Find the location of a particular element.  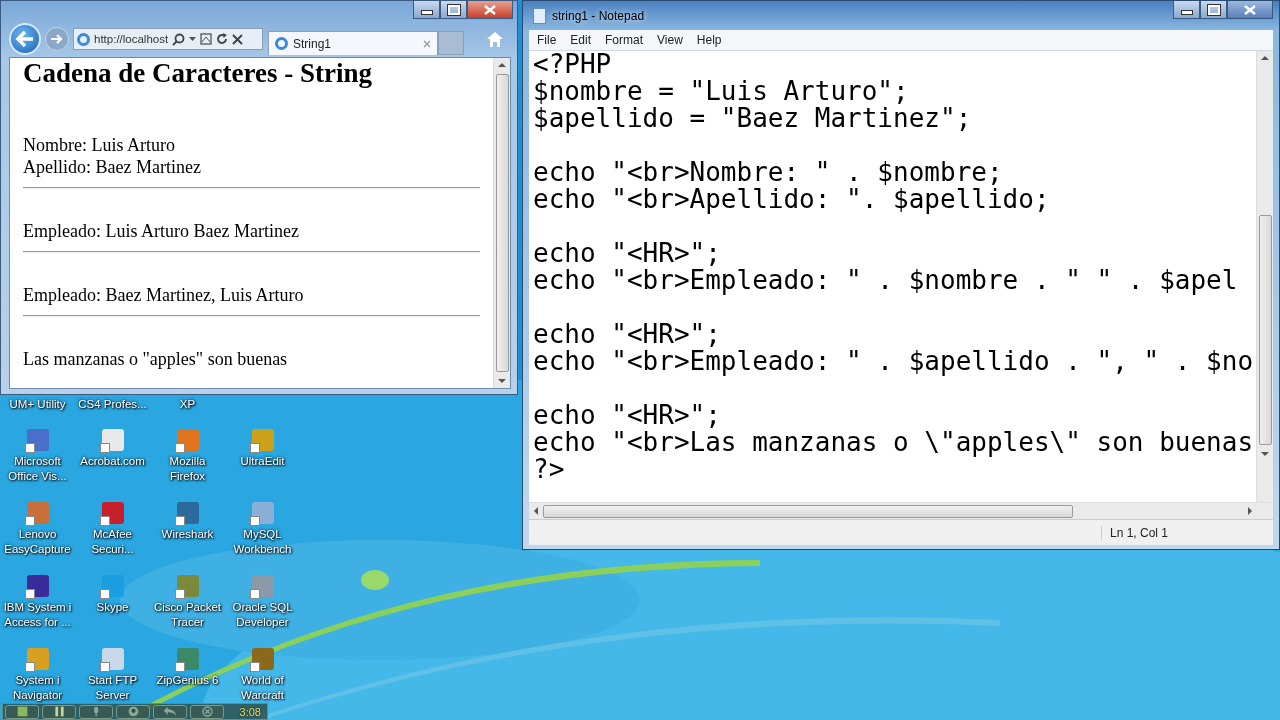

window-title: string1 - Notepad is located at coordinates (598, 15).